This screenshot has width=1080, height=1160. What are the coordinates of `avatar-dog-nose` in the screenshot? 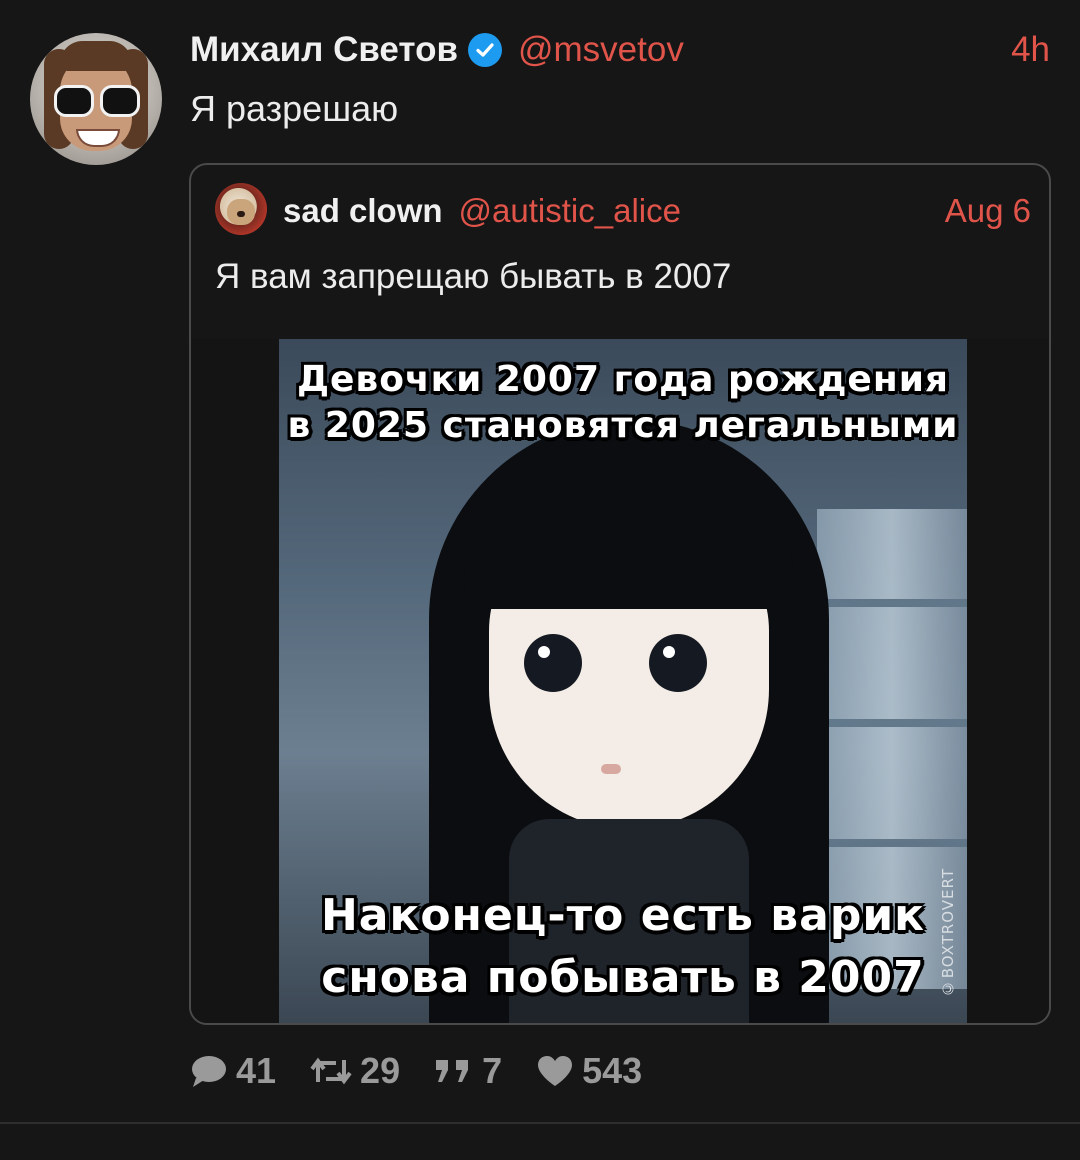 It's located at (241, 214).